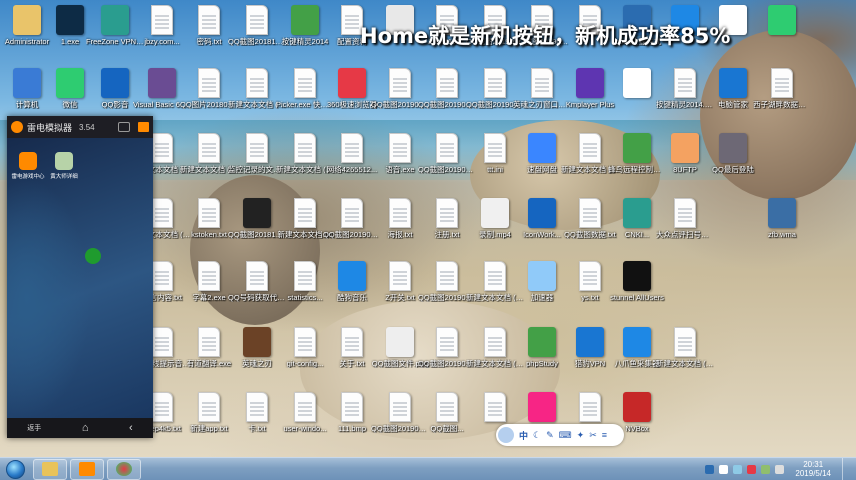 This screenshot has height=480, width=856. I want to click on browser-icon, so click(124, 469).